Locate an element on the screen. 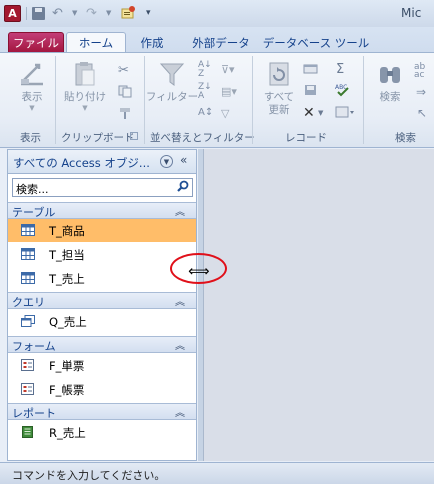 This screenshot has width=434, height=484. nav-pane-header: すべての Access オブジ... ▼ « is located at coordinates (102, 162).